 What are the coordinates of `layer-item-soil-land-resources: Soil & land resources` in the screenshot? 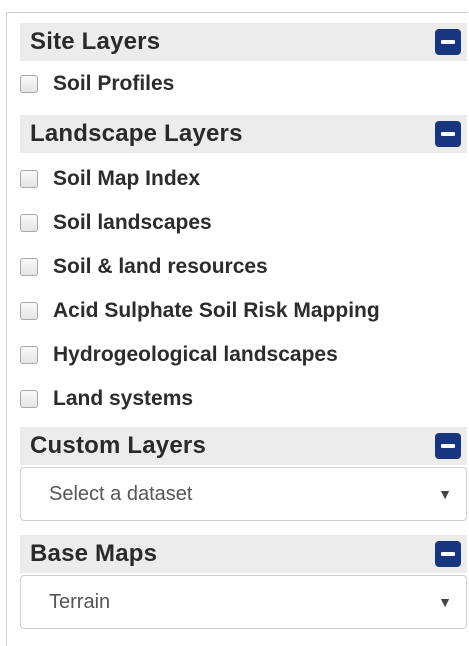 It's located at (243, 267).